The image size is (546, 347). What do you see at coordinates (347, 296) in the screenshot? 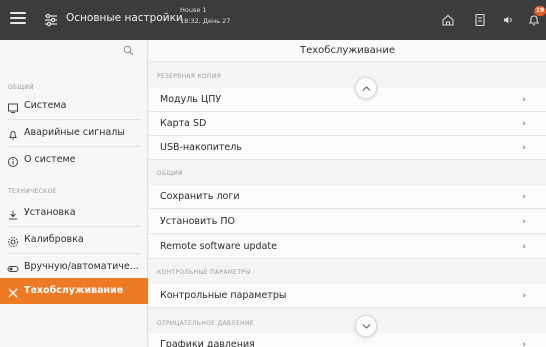
I see `row-control-params: Контрольные параметры ›` at bounding box center [347, 296].